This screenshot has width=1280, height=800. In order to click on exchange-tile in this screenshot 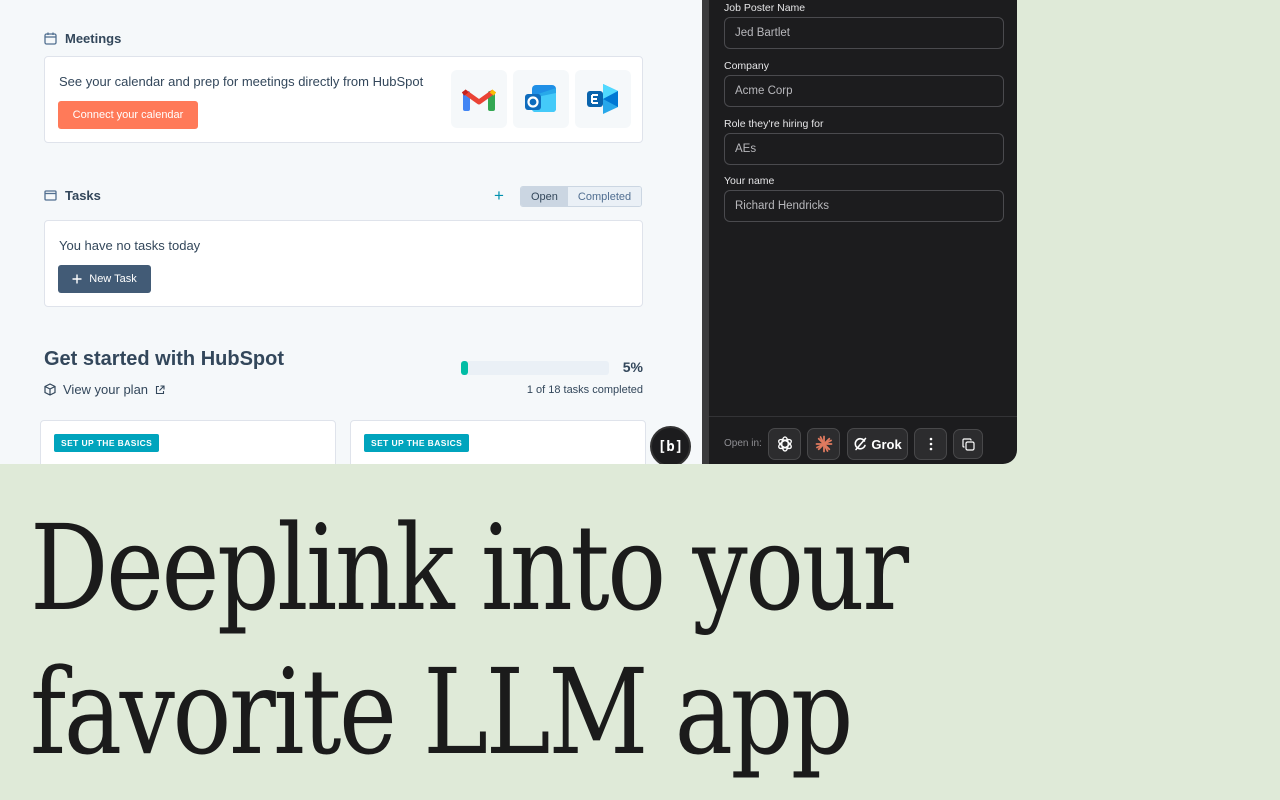, I will do `click(603, 99)`.